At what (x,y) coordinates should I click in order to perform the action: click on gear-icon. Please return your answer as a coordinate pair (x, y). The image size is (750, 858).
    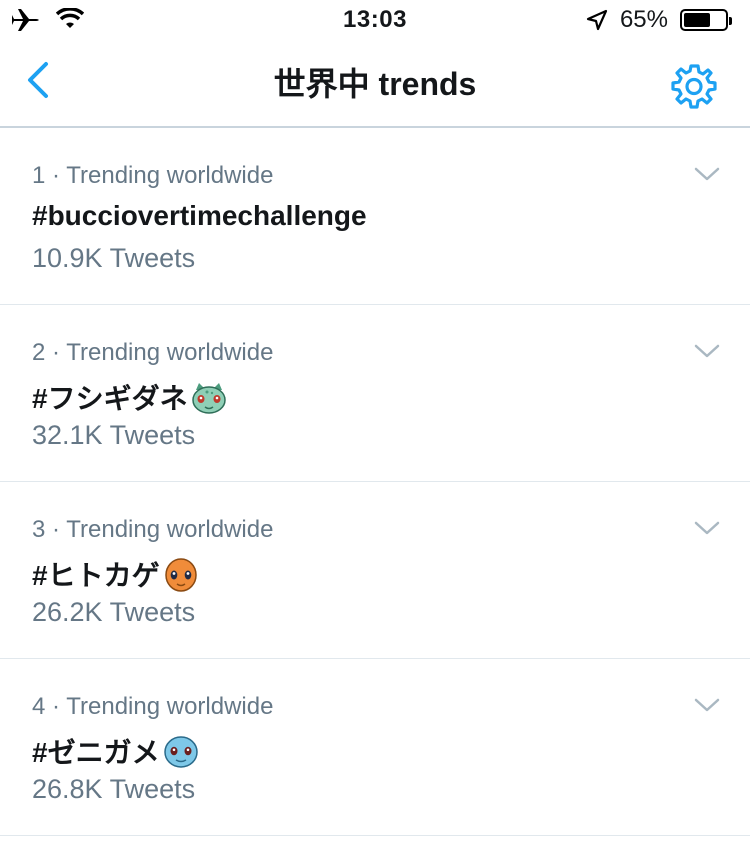
    Looking at the image, I should click on (694, 86).